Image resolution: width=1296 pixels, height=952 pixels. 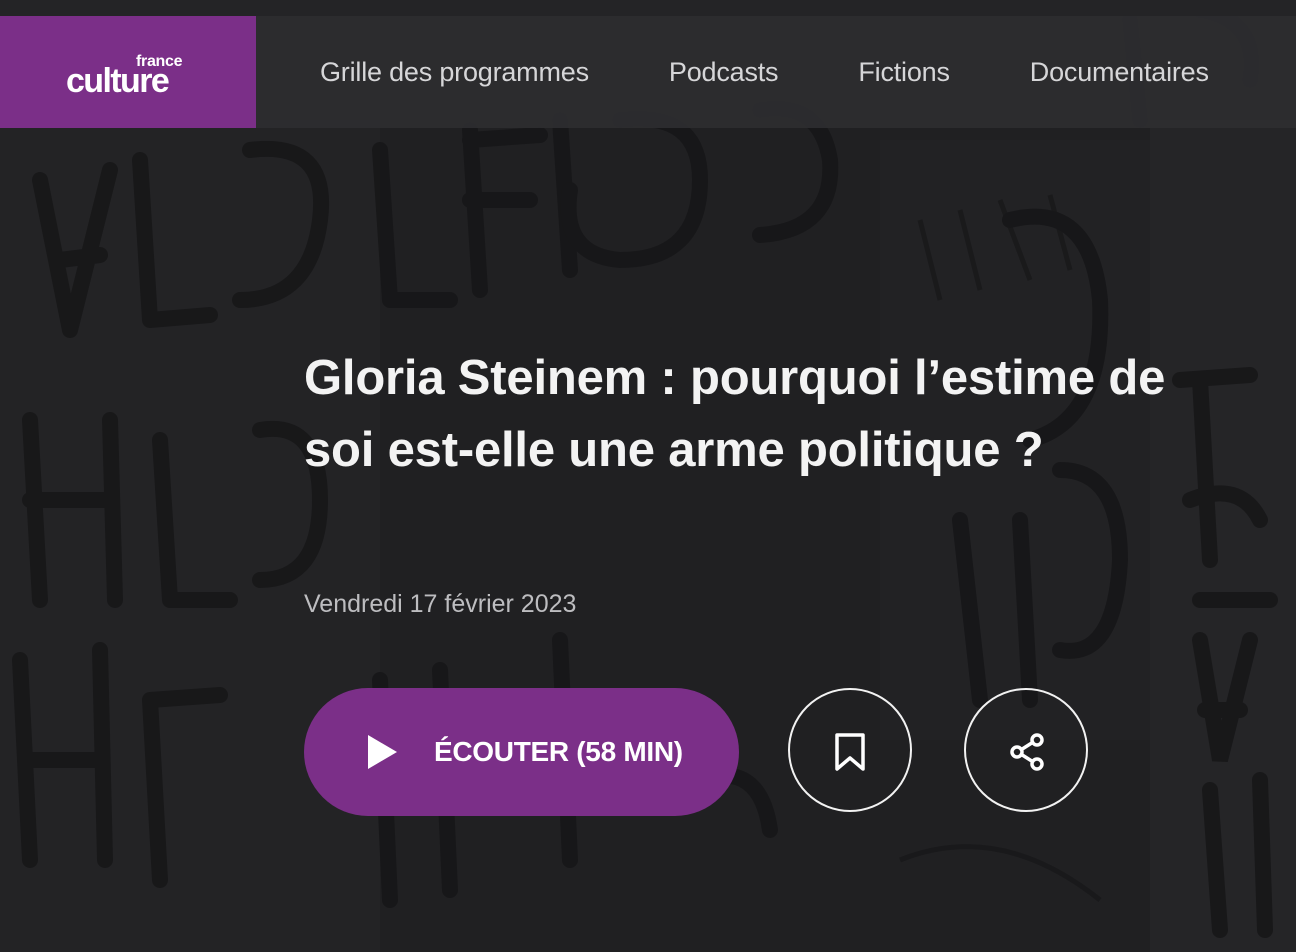 I want to click on bookmark-icon, so click(x=850, y=752).